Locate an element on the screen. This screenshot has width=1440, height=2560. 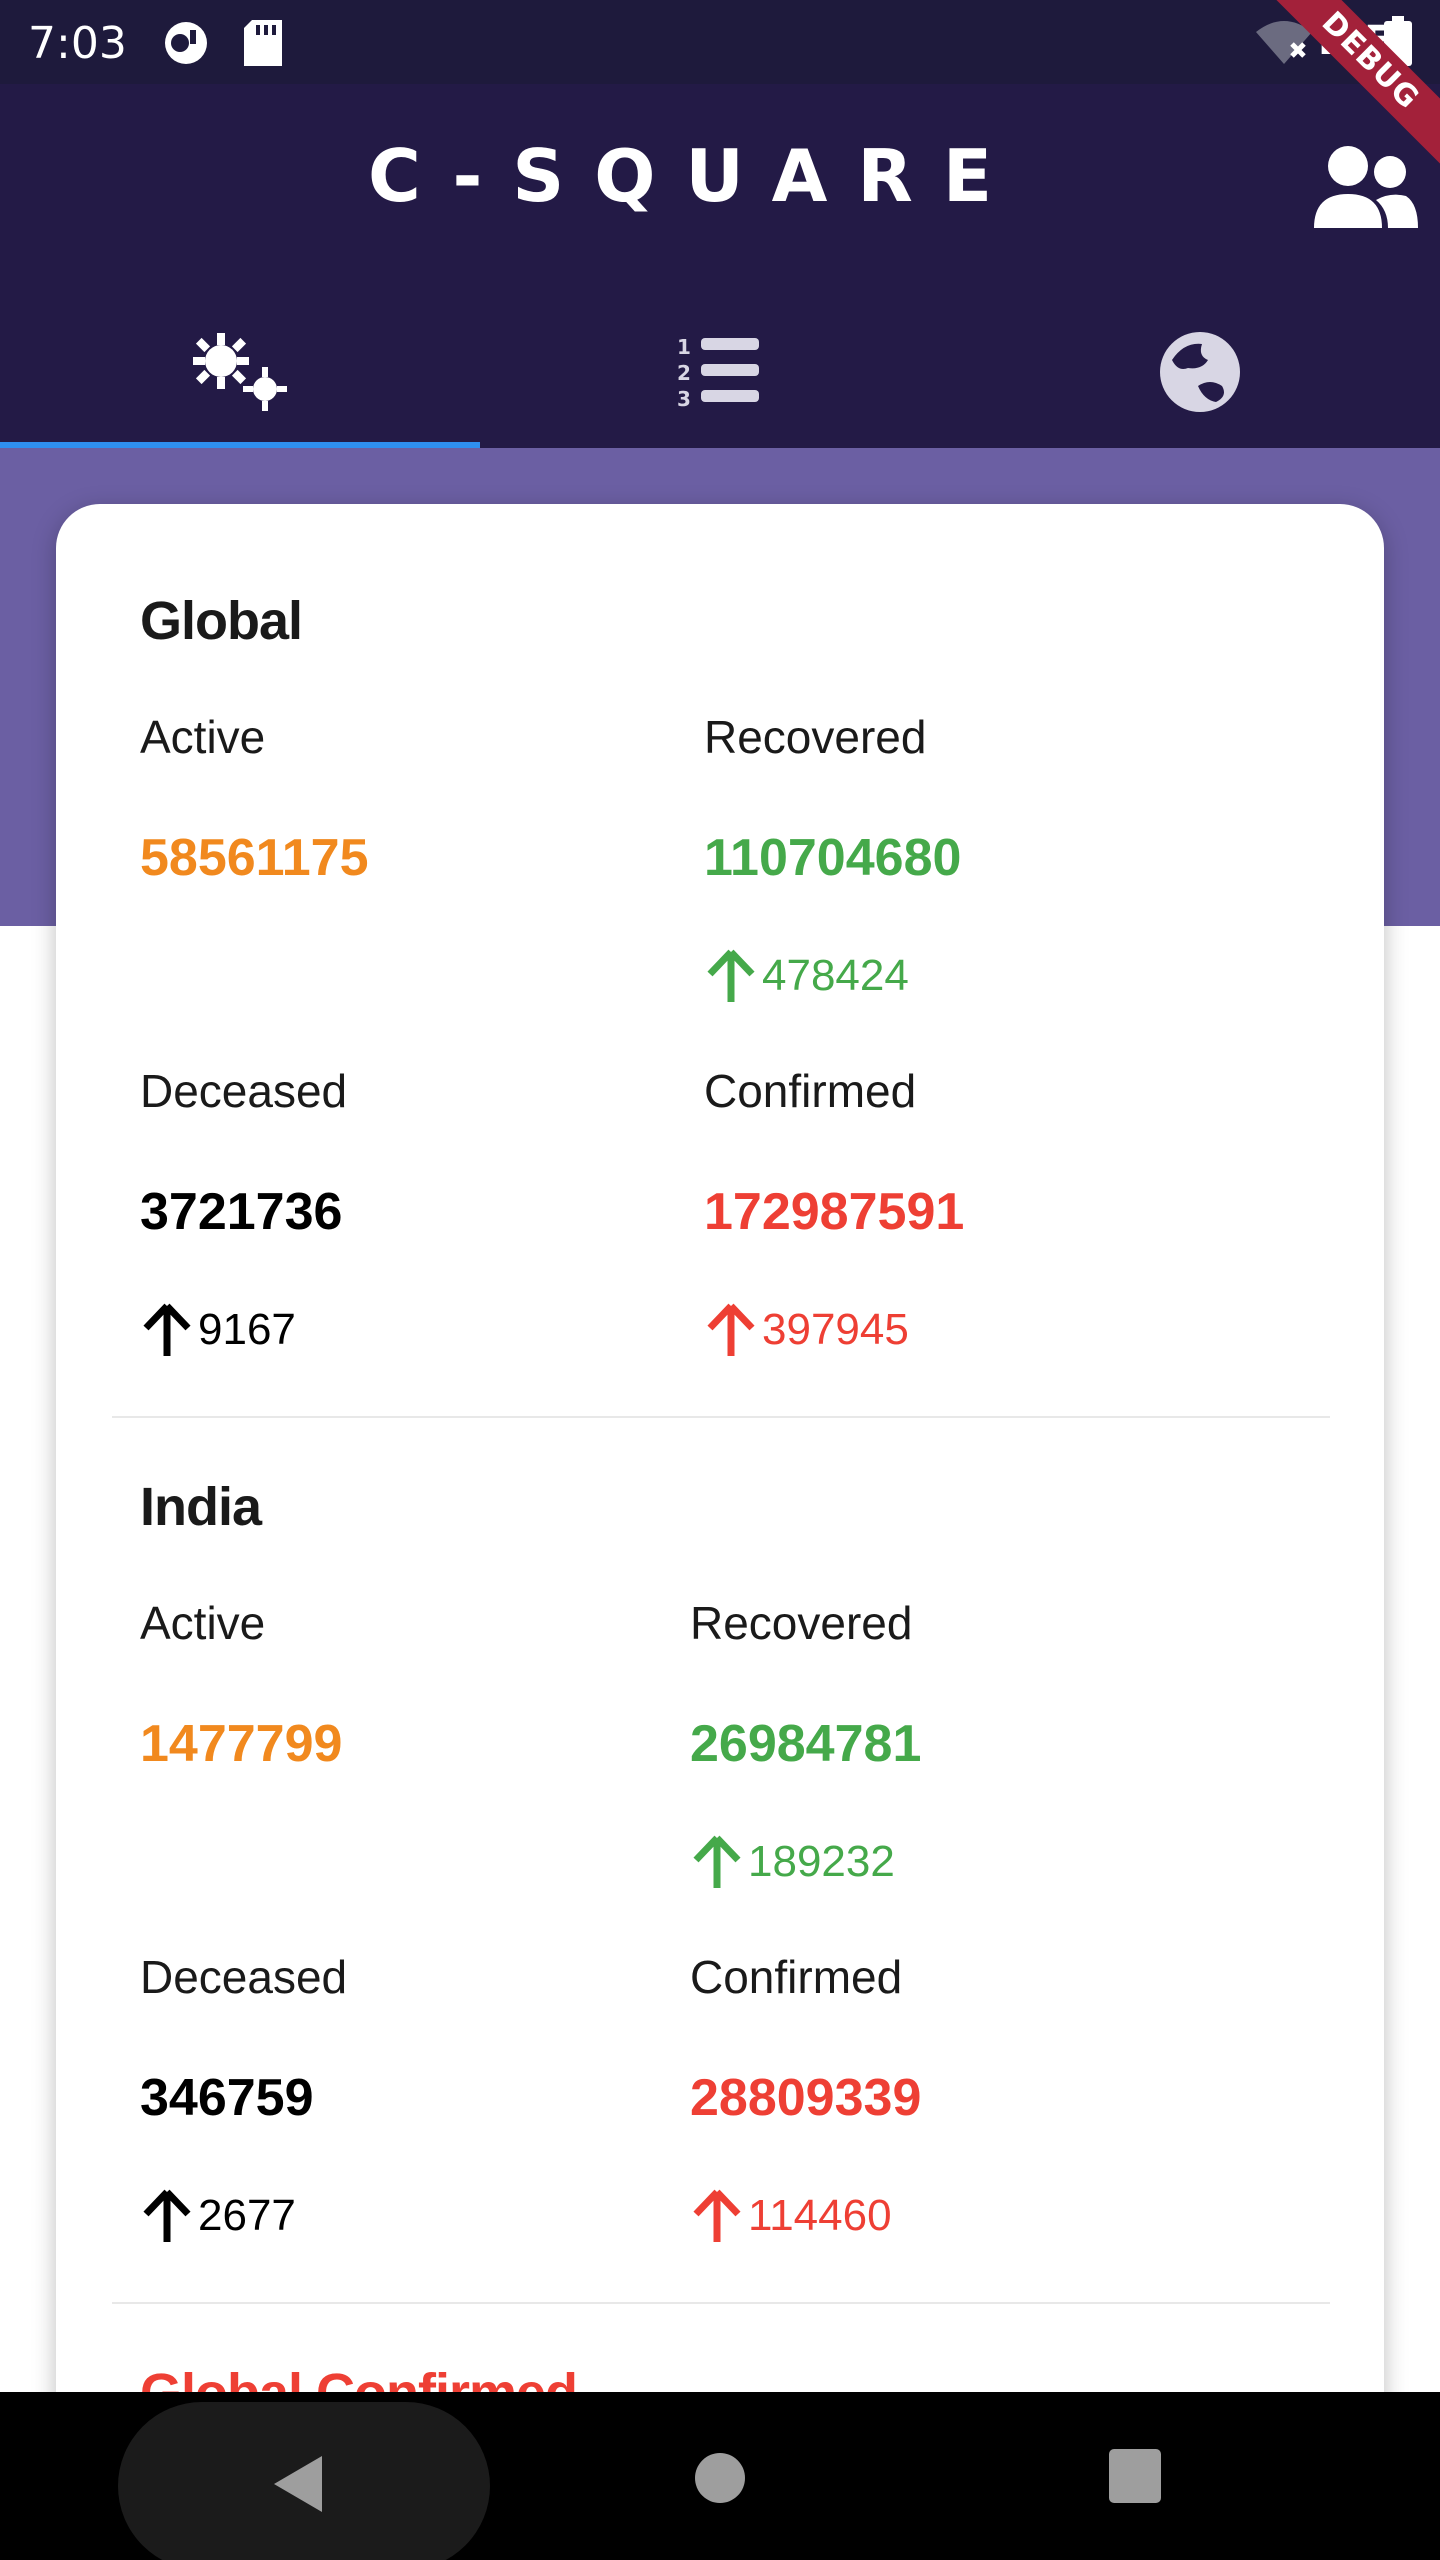
back-button is located at coordinates (304, 2481).